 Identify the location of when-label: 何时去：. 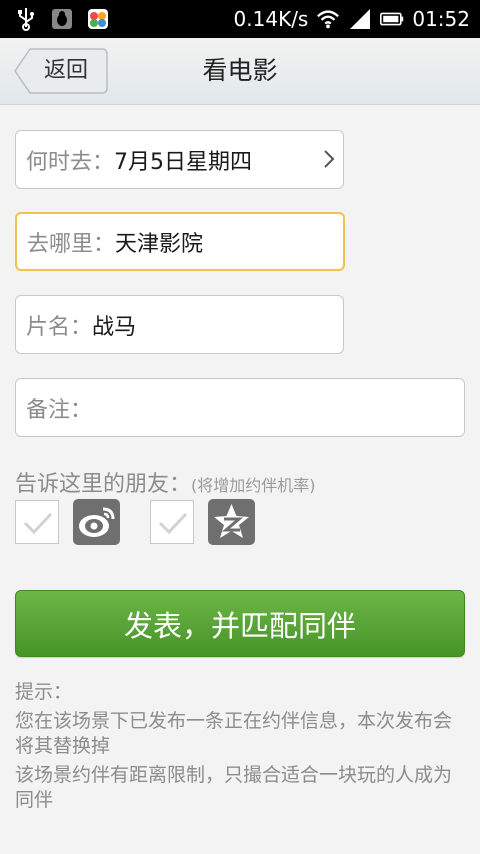
(70, 162).